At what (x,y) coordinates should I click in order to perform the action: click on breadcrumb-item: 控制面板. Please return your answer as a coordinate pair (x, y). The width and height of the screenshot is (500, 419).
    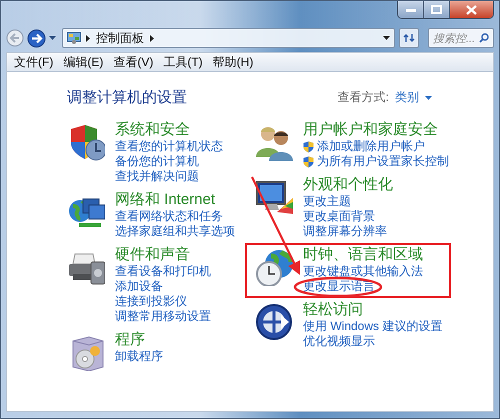
    Looking at the image, I should click on (120, 38).